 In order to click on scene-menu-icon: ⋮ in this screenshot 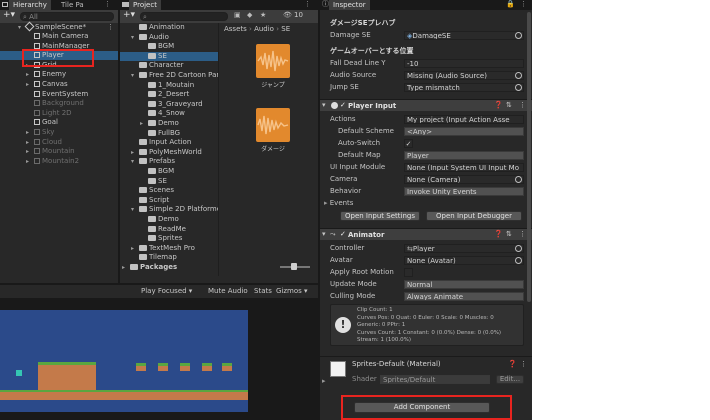, I will do `click(110, 27)`.